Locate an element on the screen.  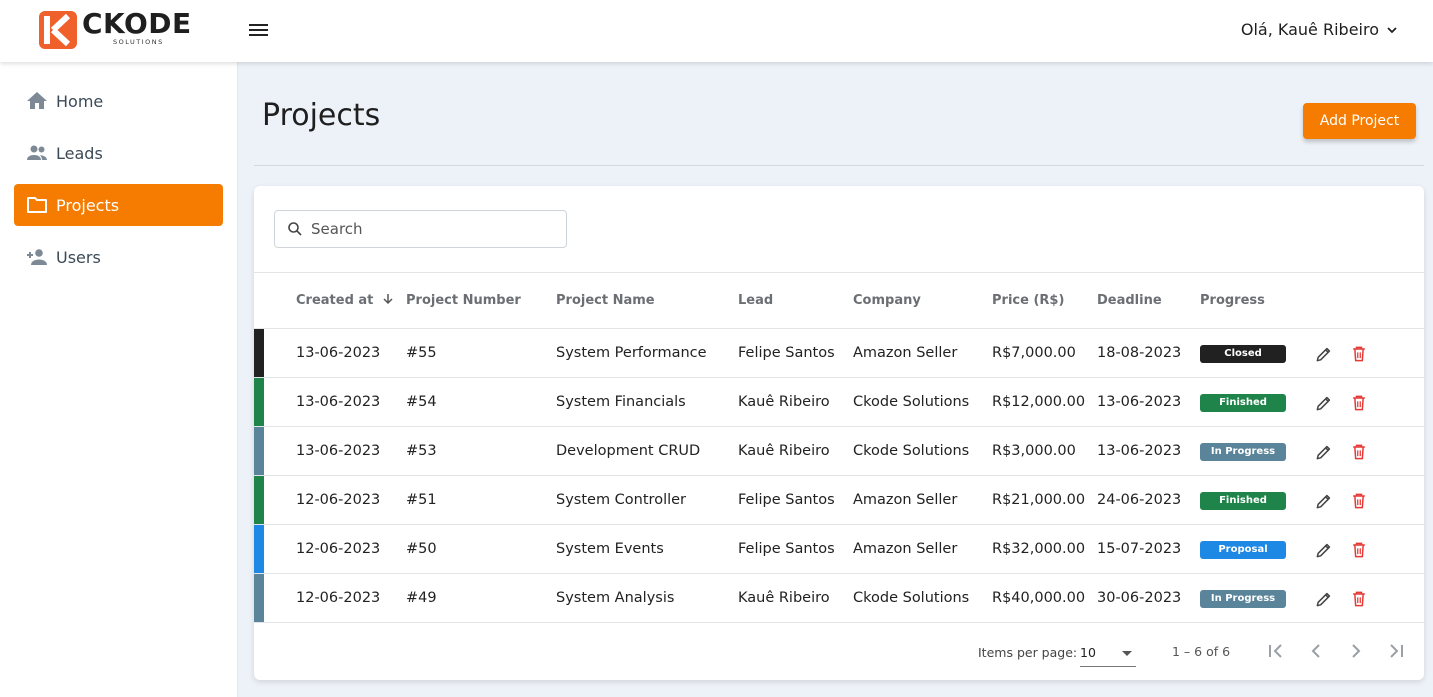
sidebar-item-label: Home is located at coordinates (80, 101).